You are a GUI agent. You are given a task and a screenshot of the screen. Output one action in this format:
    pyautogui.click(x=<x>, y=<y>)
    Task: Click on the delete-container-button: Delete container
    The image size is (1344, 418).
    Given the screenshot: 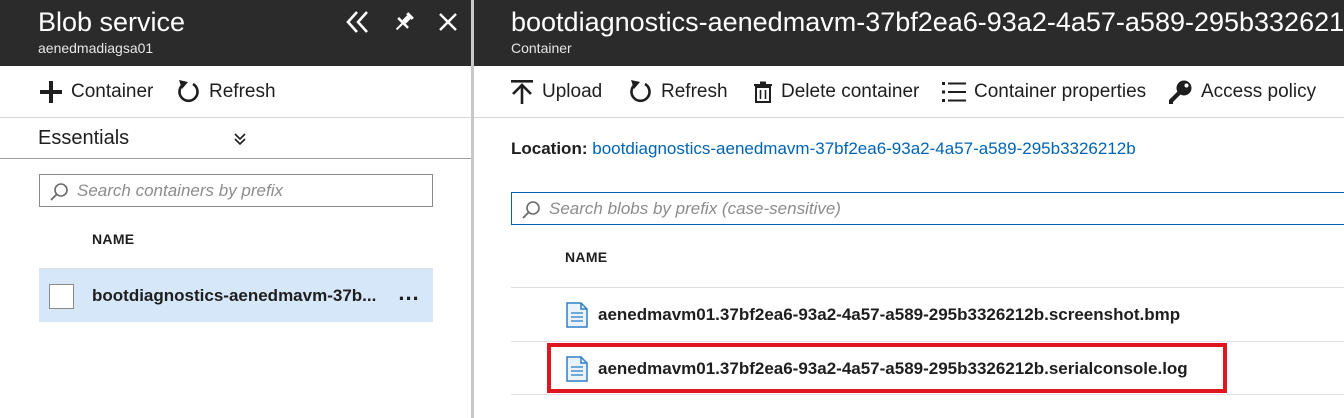 What is the action you would take?
    pyautogui.click(x=836, y=92)
    